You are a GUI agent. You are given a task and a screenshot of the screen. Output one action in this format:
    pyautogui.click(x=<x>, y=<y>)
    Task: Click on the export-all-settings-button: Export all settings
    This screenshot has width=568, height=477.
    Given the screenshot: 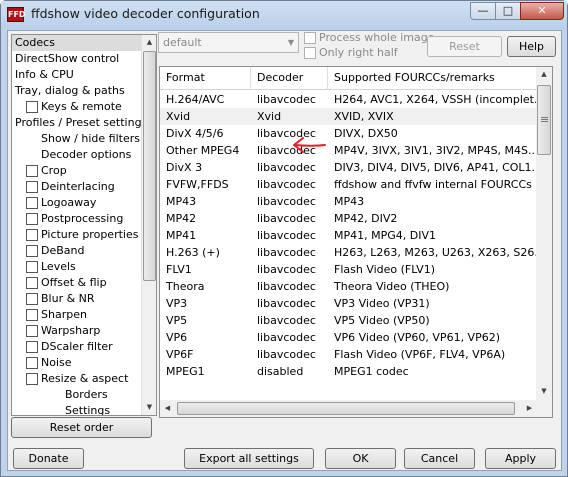 What is the action you would take?
    pyautogui.click(x=249, y=458)
    